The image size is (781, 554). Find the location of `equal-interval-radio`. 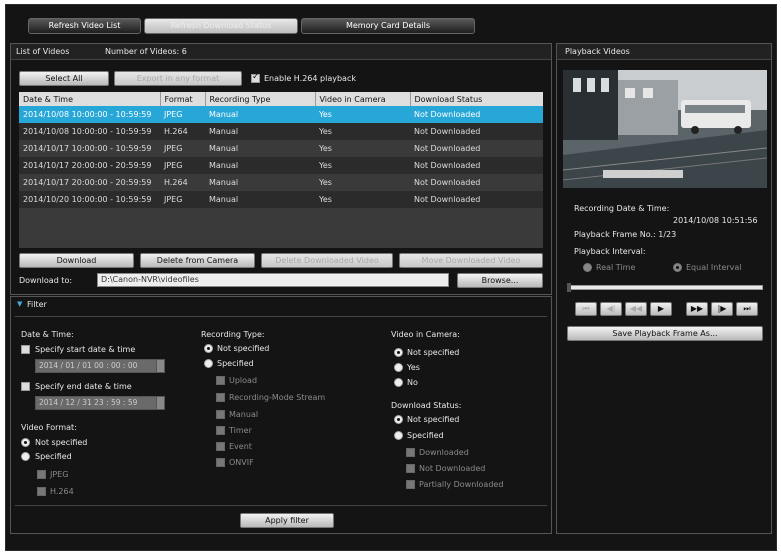

equal-interval-radio is located at coordinates (677, 267).